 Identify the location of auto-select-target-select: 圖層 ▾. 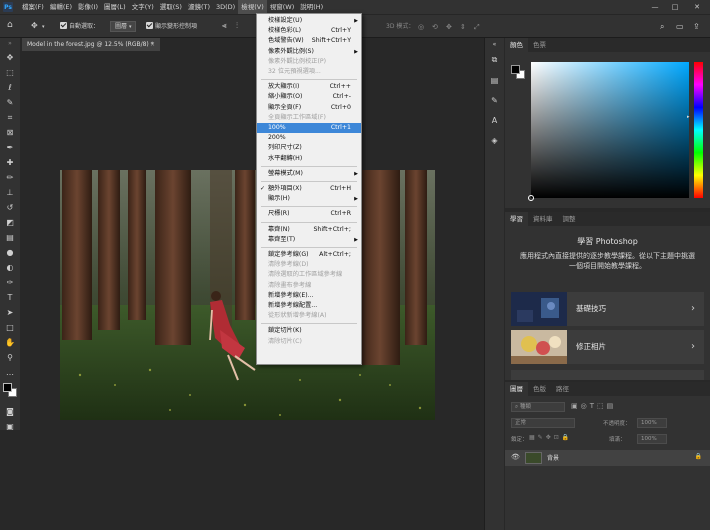
(123, 27).